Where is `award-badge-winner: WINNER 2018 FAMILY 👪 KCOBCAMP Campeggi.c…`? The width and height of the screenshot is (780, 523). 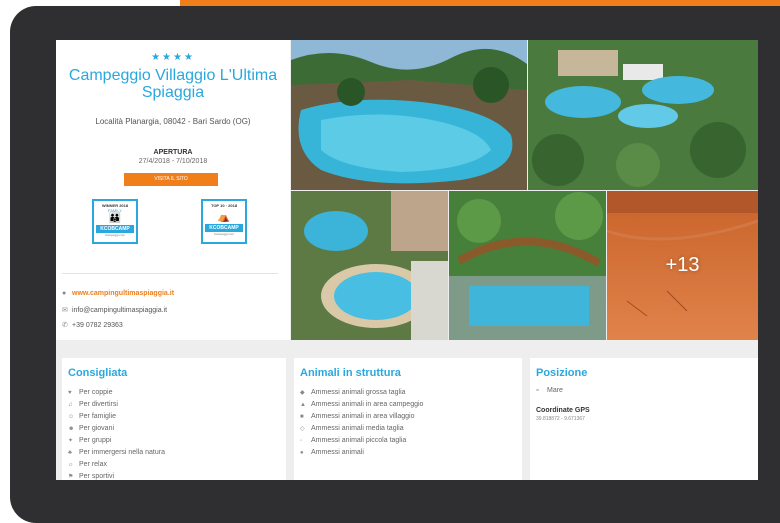 award-badge-winner: WINNER 2018 FAMILY 👪 KCOBCAMP Campeggi.c… is located at coordinates (115, 221).